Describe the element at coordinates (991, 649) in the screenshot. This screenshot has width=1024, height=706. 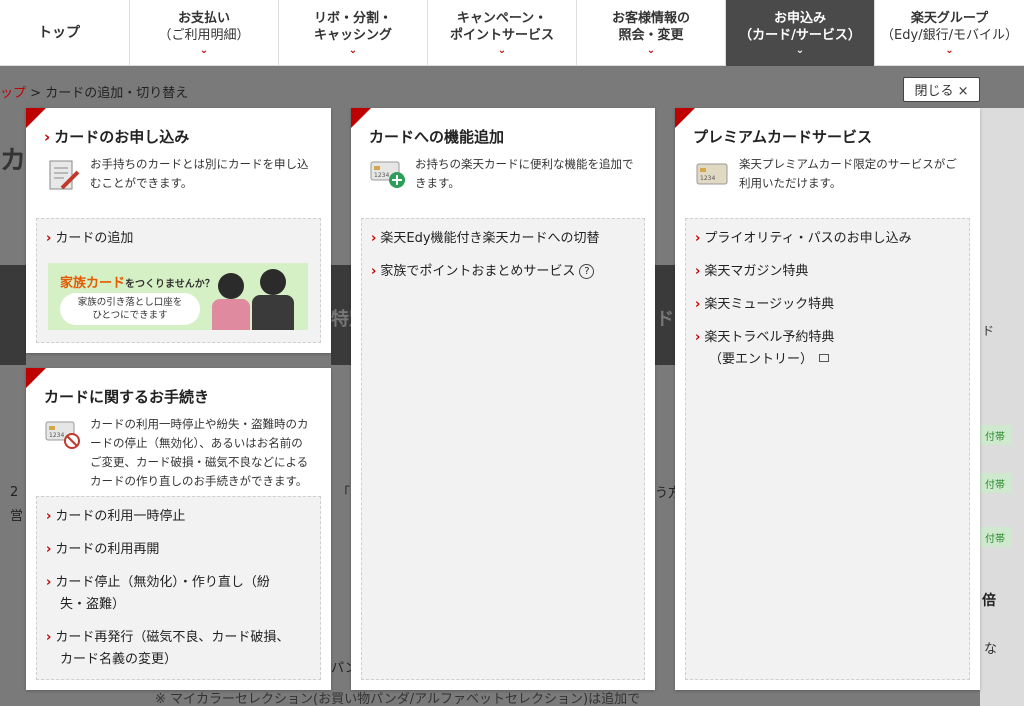
I see `bg-text: な` at that location.